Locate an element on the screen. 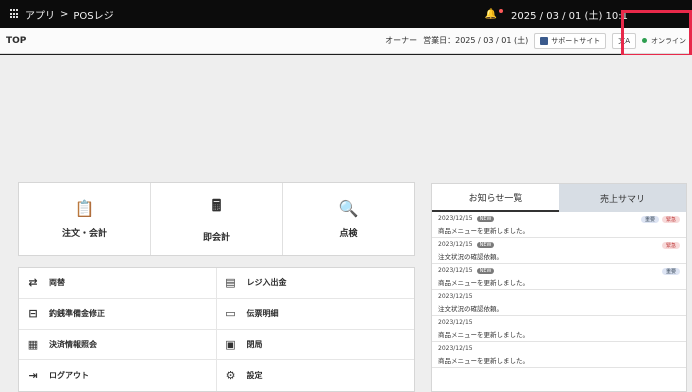  menu-exchange: ⇄ 両替 is located at coordinates (118, 283).